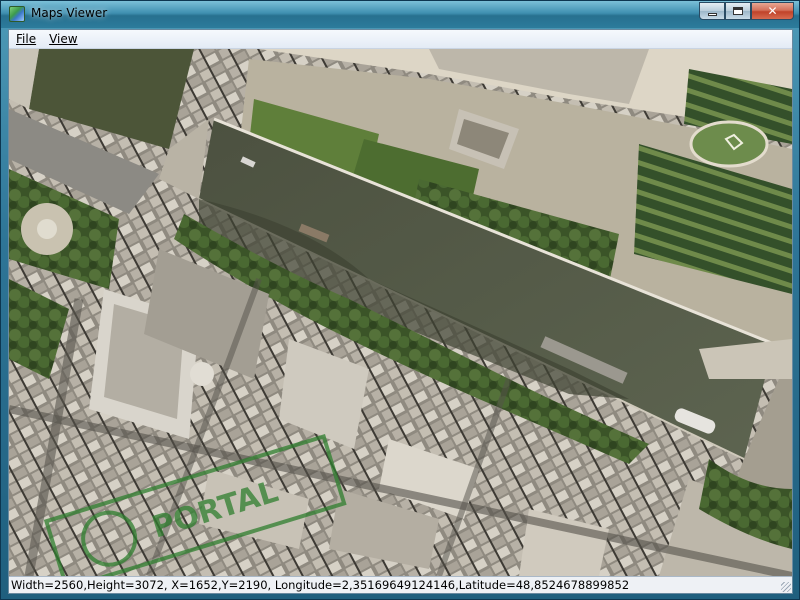 The width and height of the screenshot is (800, 600). I want to click on menu-file: File, so click(25, 39).